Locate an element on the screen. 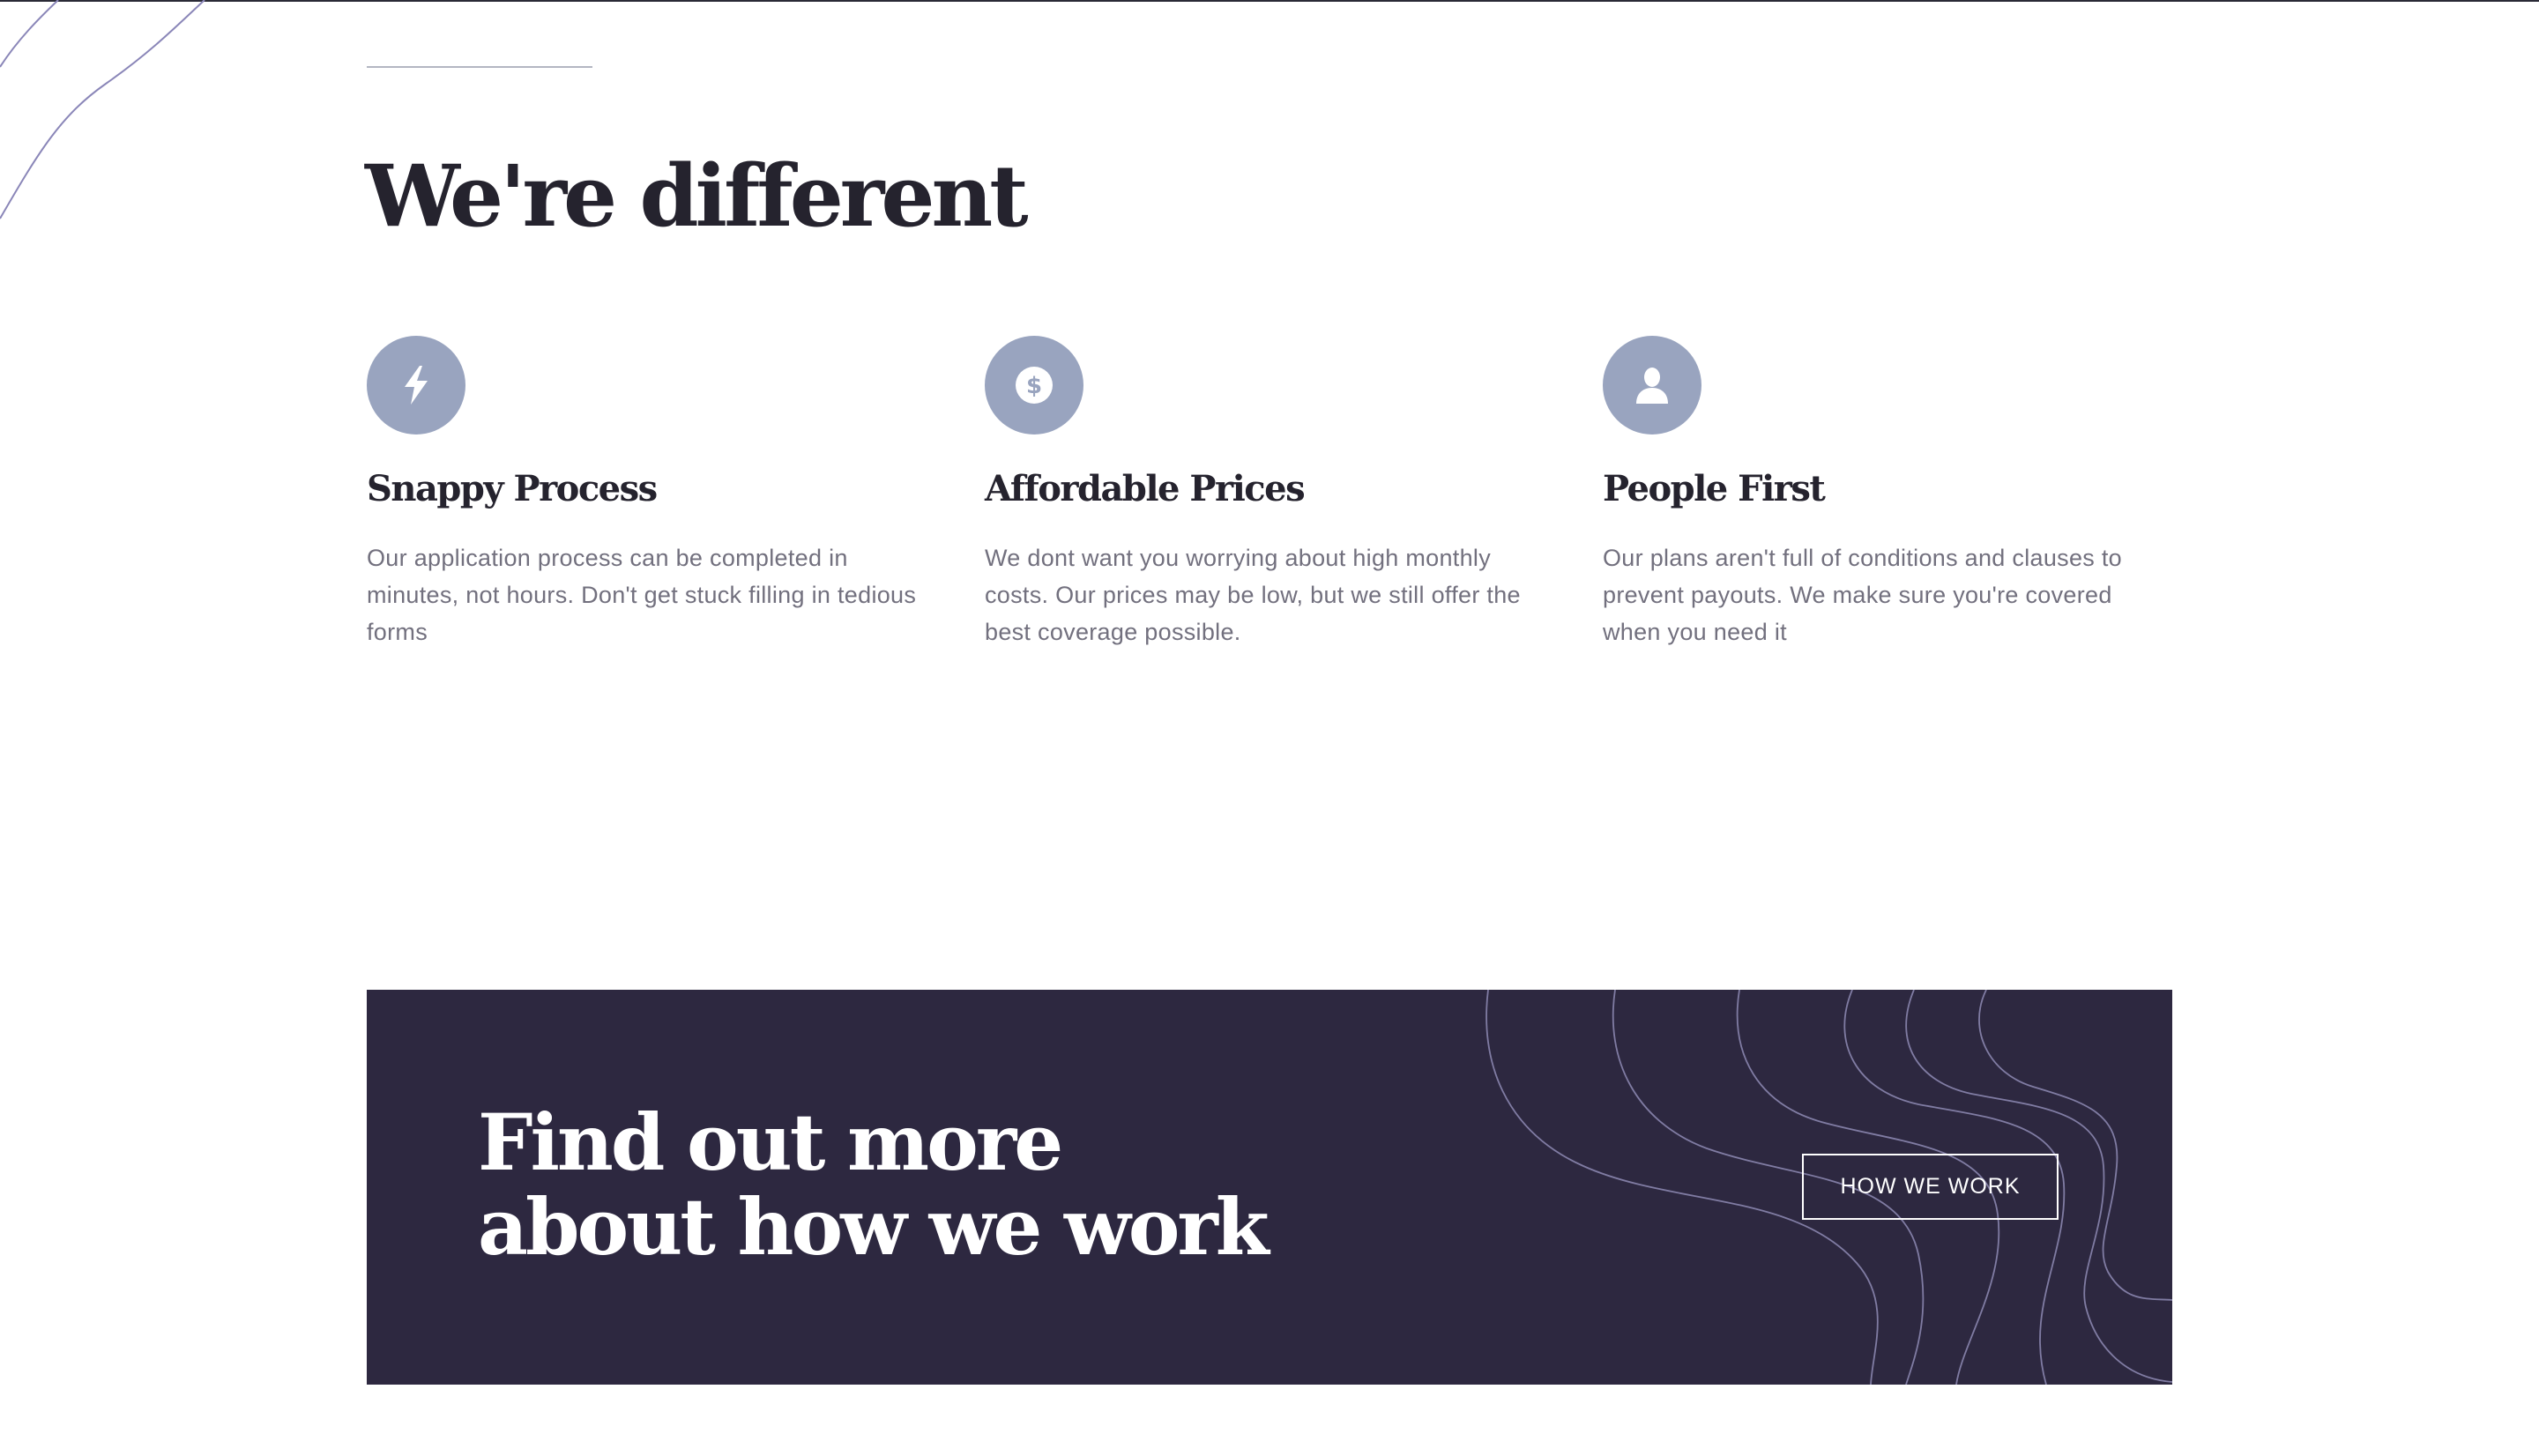  section-divider is located at coordinates (480, 67).